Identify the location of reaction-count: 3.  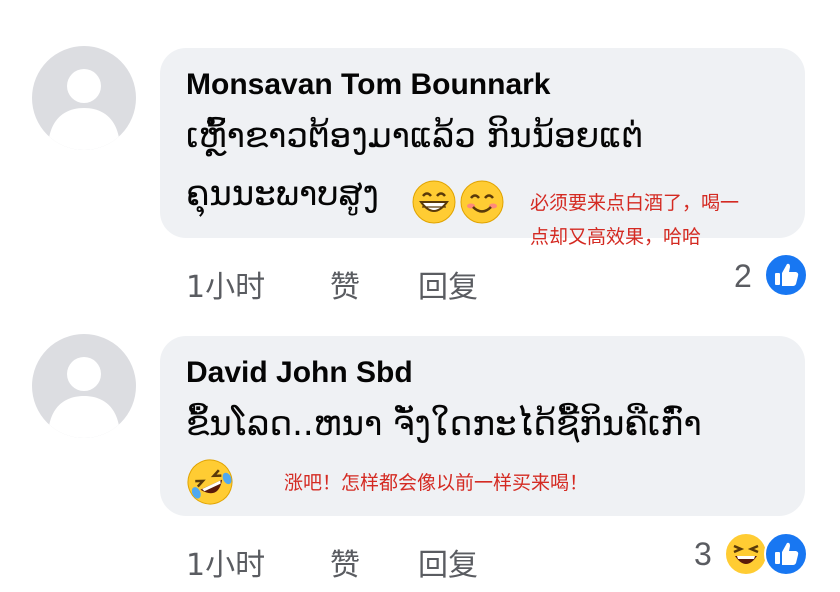
(703, 554).